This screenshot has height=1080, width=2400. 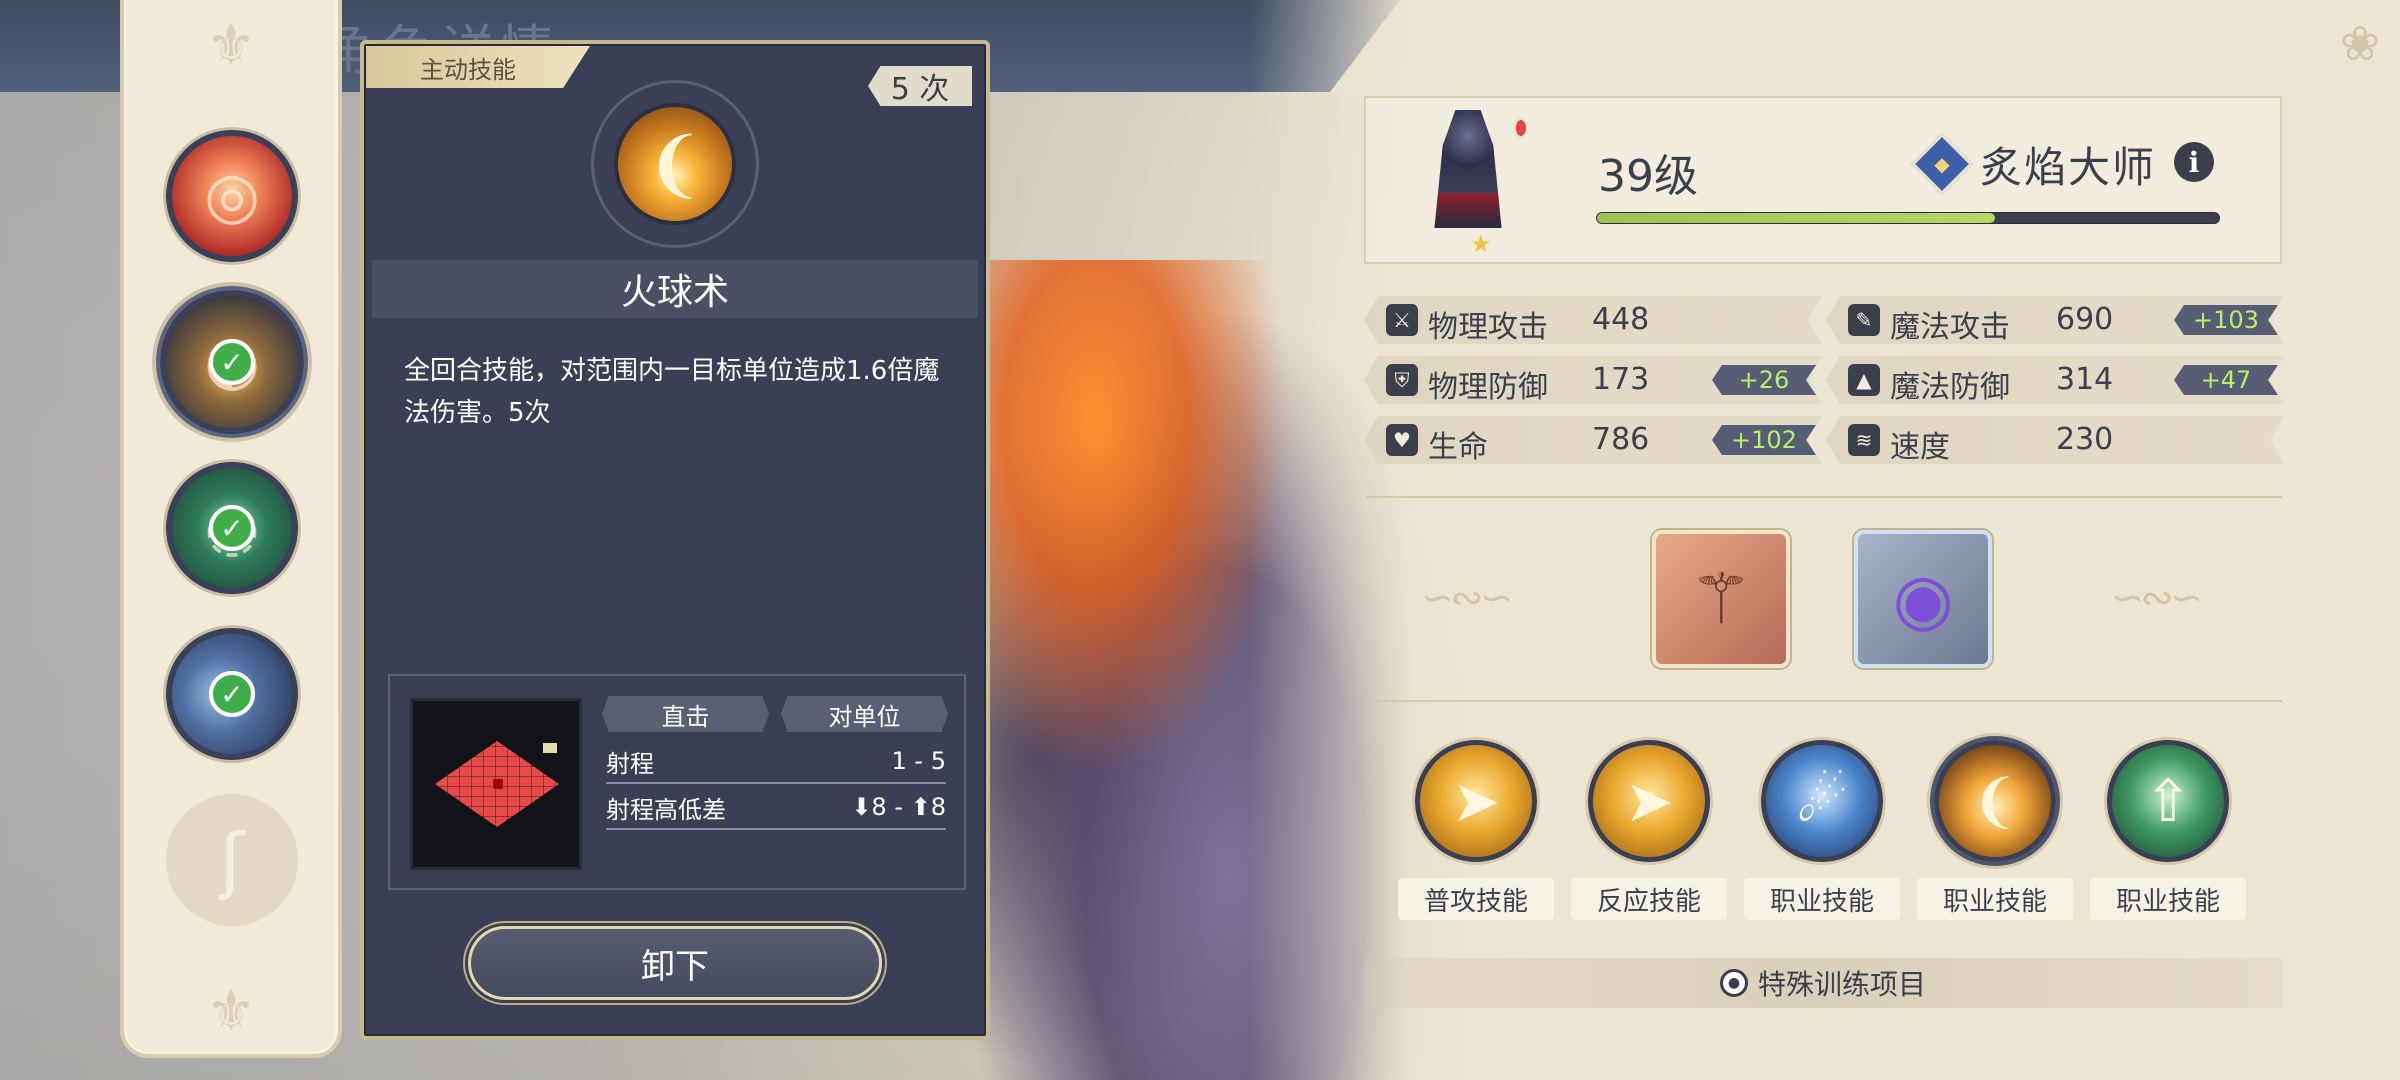 I want to click on height-diff-row: 射程高低差 ⬇8 - ⬆8, so click(x=776, y=808).